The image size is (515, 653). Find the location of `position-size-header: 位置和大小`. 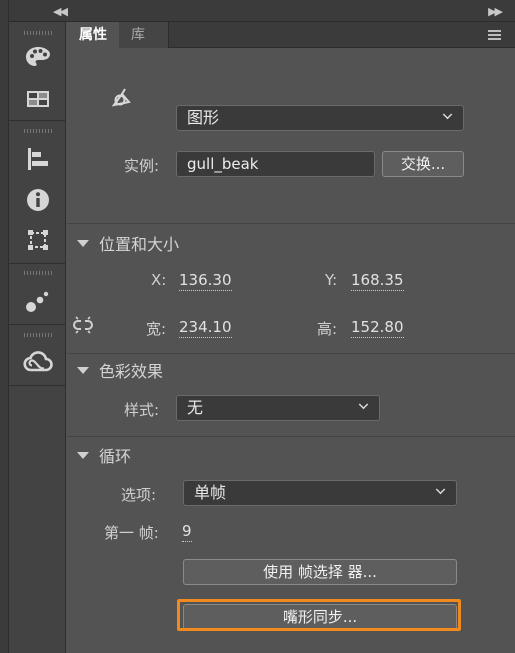

position-size-header: 位置和大小 is located at coordinates (128, 243).